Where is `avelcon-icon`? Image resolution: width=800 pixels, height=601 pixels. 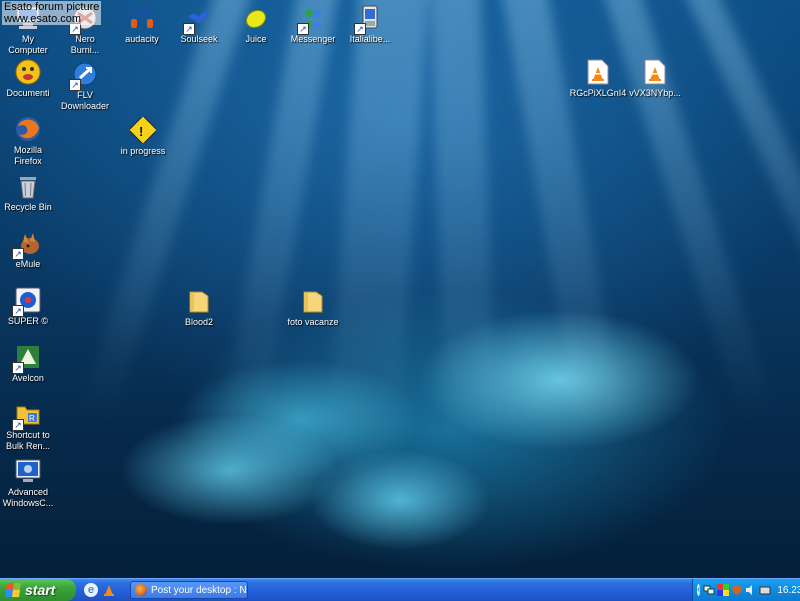
avelcon-icon is located at coordinates (27, 358).